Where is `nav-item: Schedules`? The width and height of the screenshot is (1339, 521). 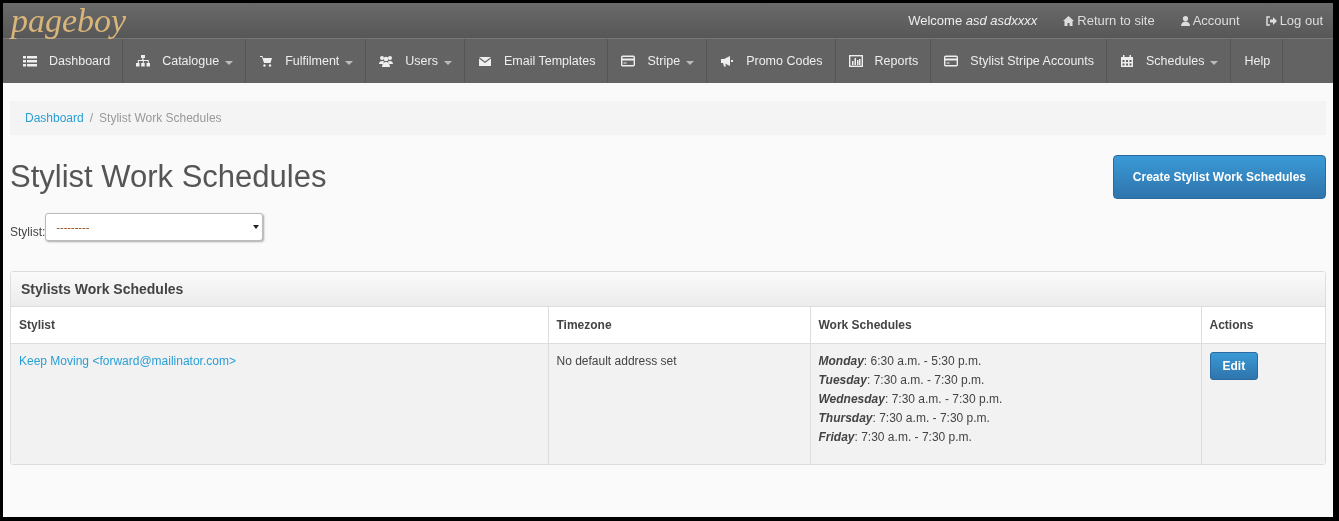 nav-item: Schedules is located at coordinates (1169, 61).